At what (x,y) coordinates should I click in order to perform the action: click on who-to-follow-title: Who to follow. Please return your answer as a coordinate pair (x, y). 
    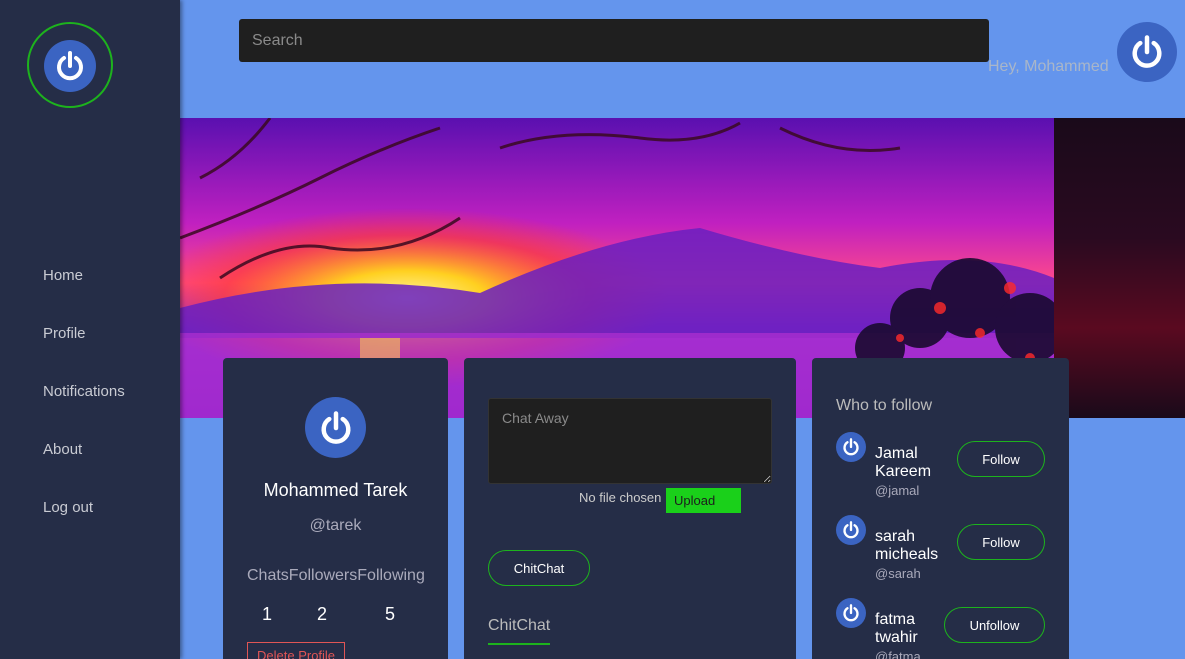
    Looking at the image, I should click on (884, 405).